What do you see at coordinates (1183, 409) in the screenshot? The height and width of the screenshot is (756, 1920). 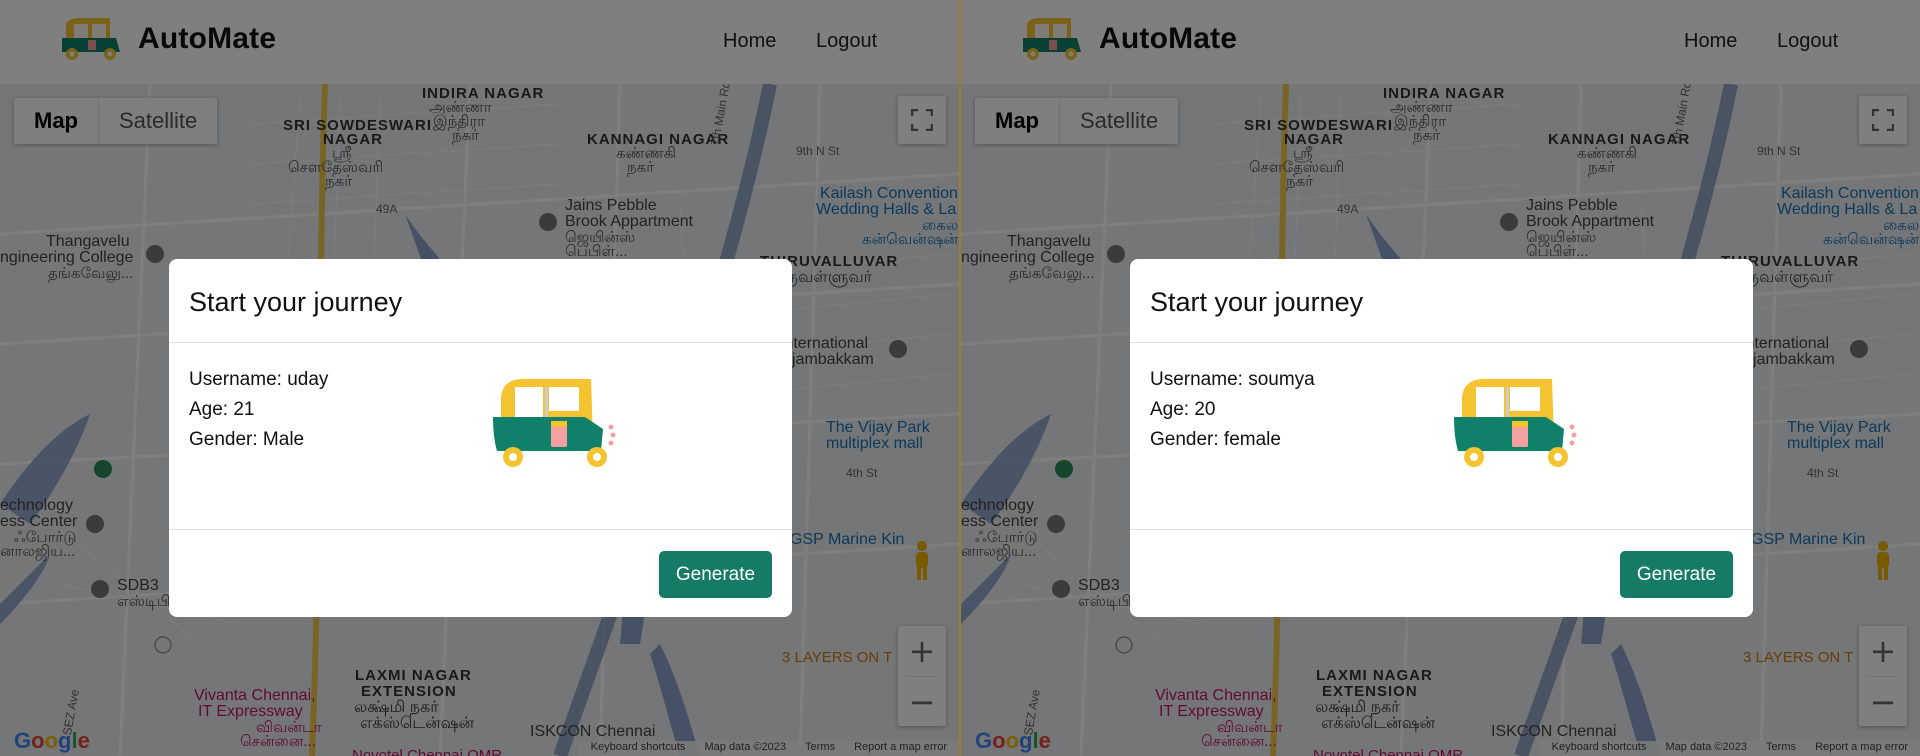 I see `age-text: Age: 20` at bounding box center [1183, 409].